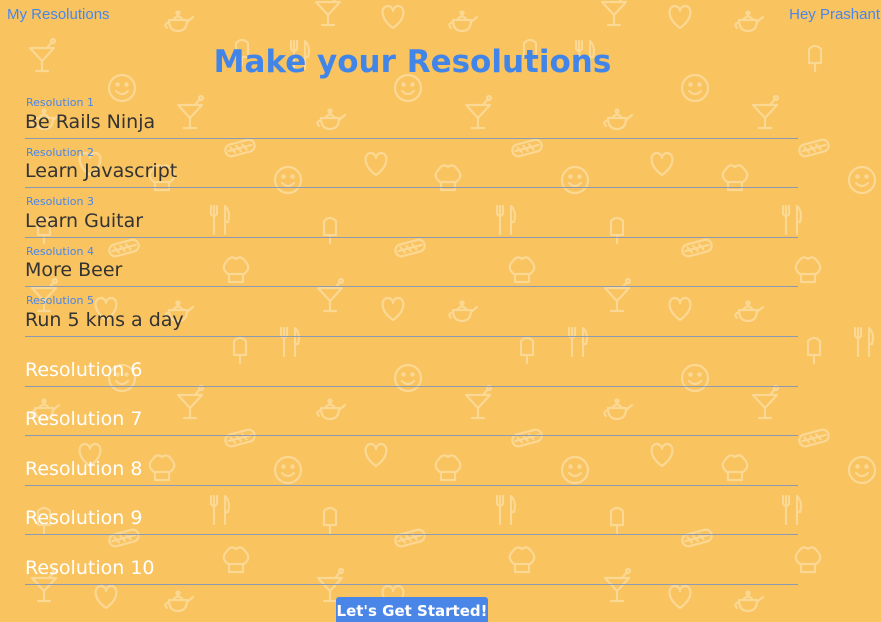 The image size is (881, 622). Describe the element at coordinates (60, 102) in the screenshot. I see `resolution-label-1: Resolution 1` at that location.